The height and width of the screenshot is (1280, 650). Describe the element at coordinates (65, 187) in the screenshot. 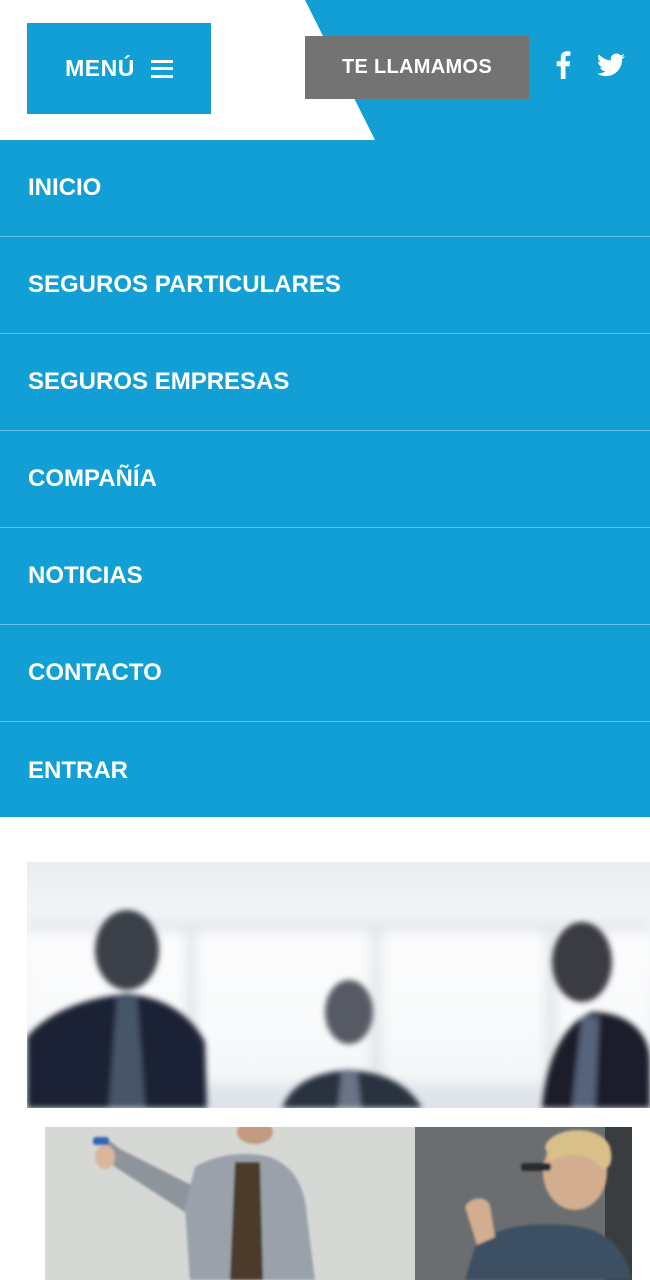

I see `nav-item-label: INICIO` at that location.